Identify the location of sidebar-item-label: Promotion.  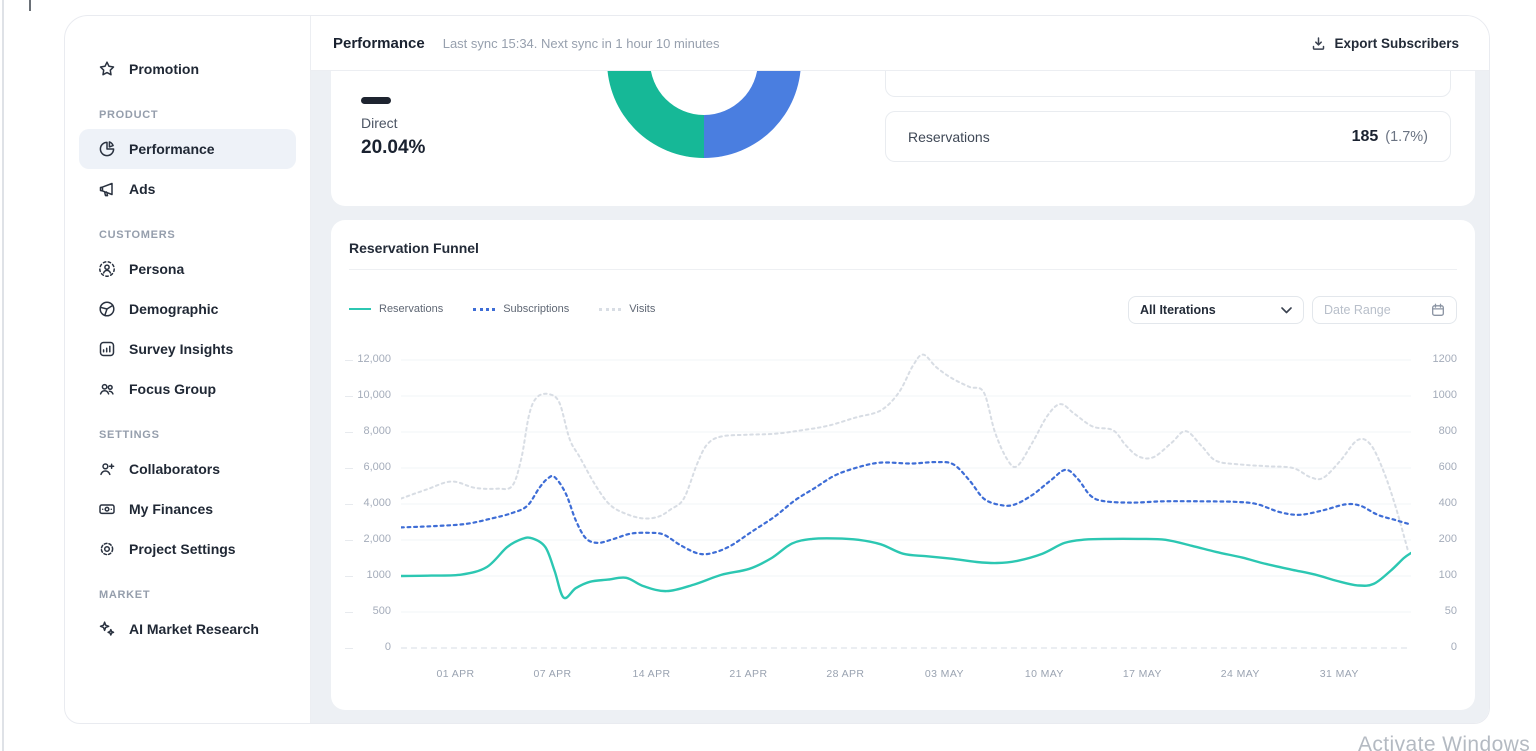
(164, 69).